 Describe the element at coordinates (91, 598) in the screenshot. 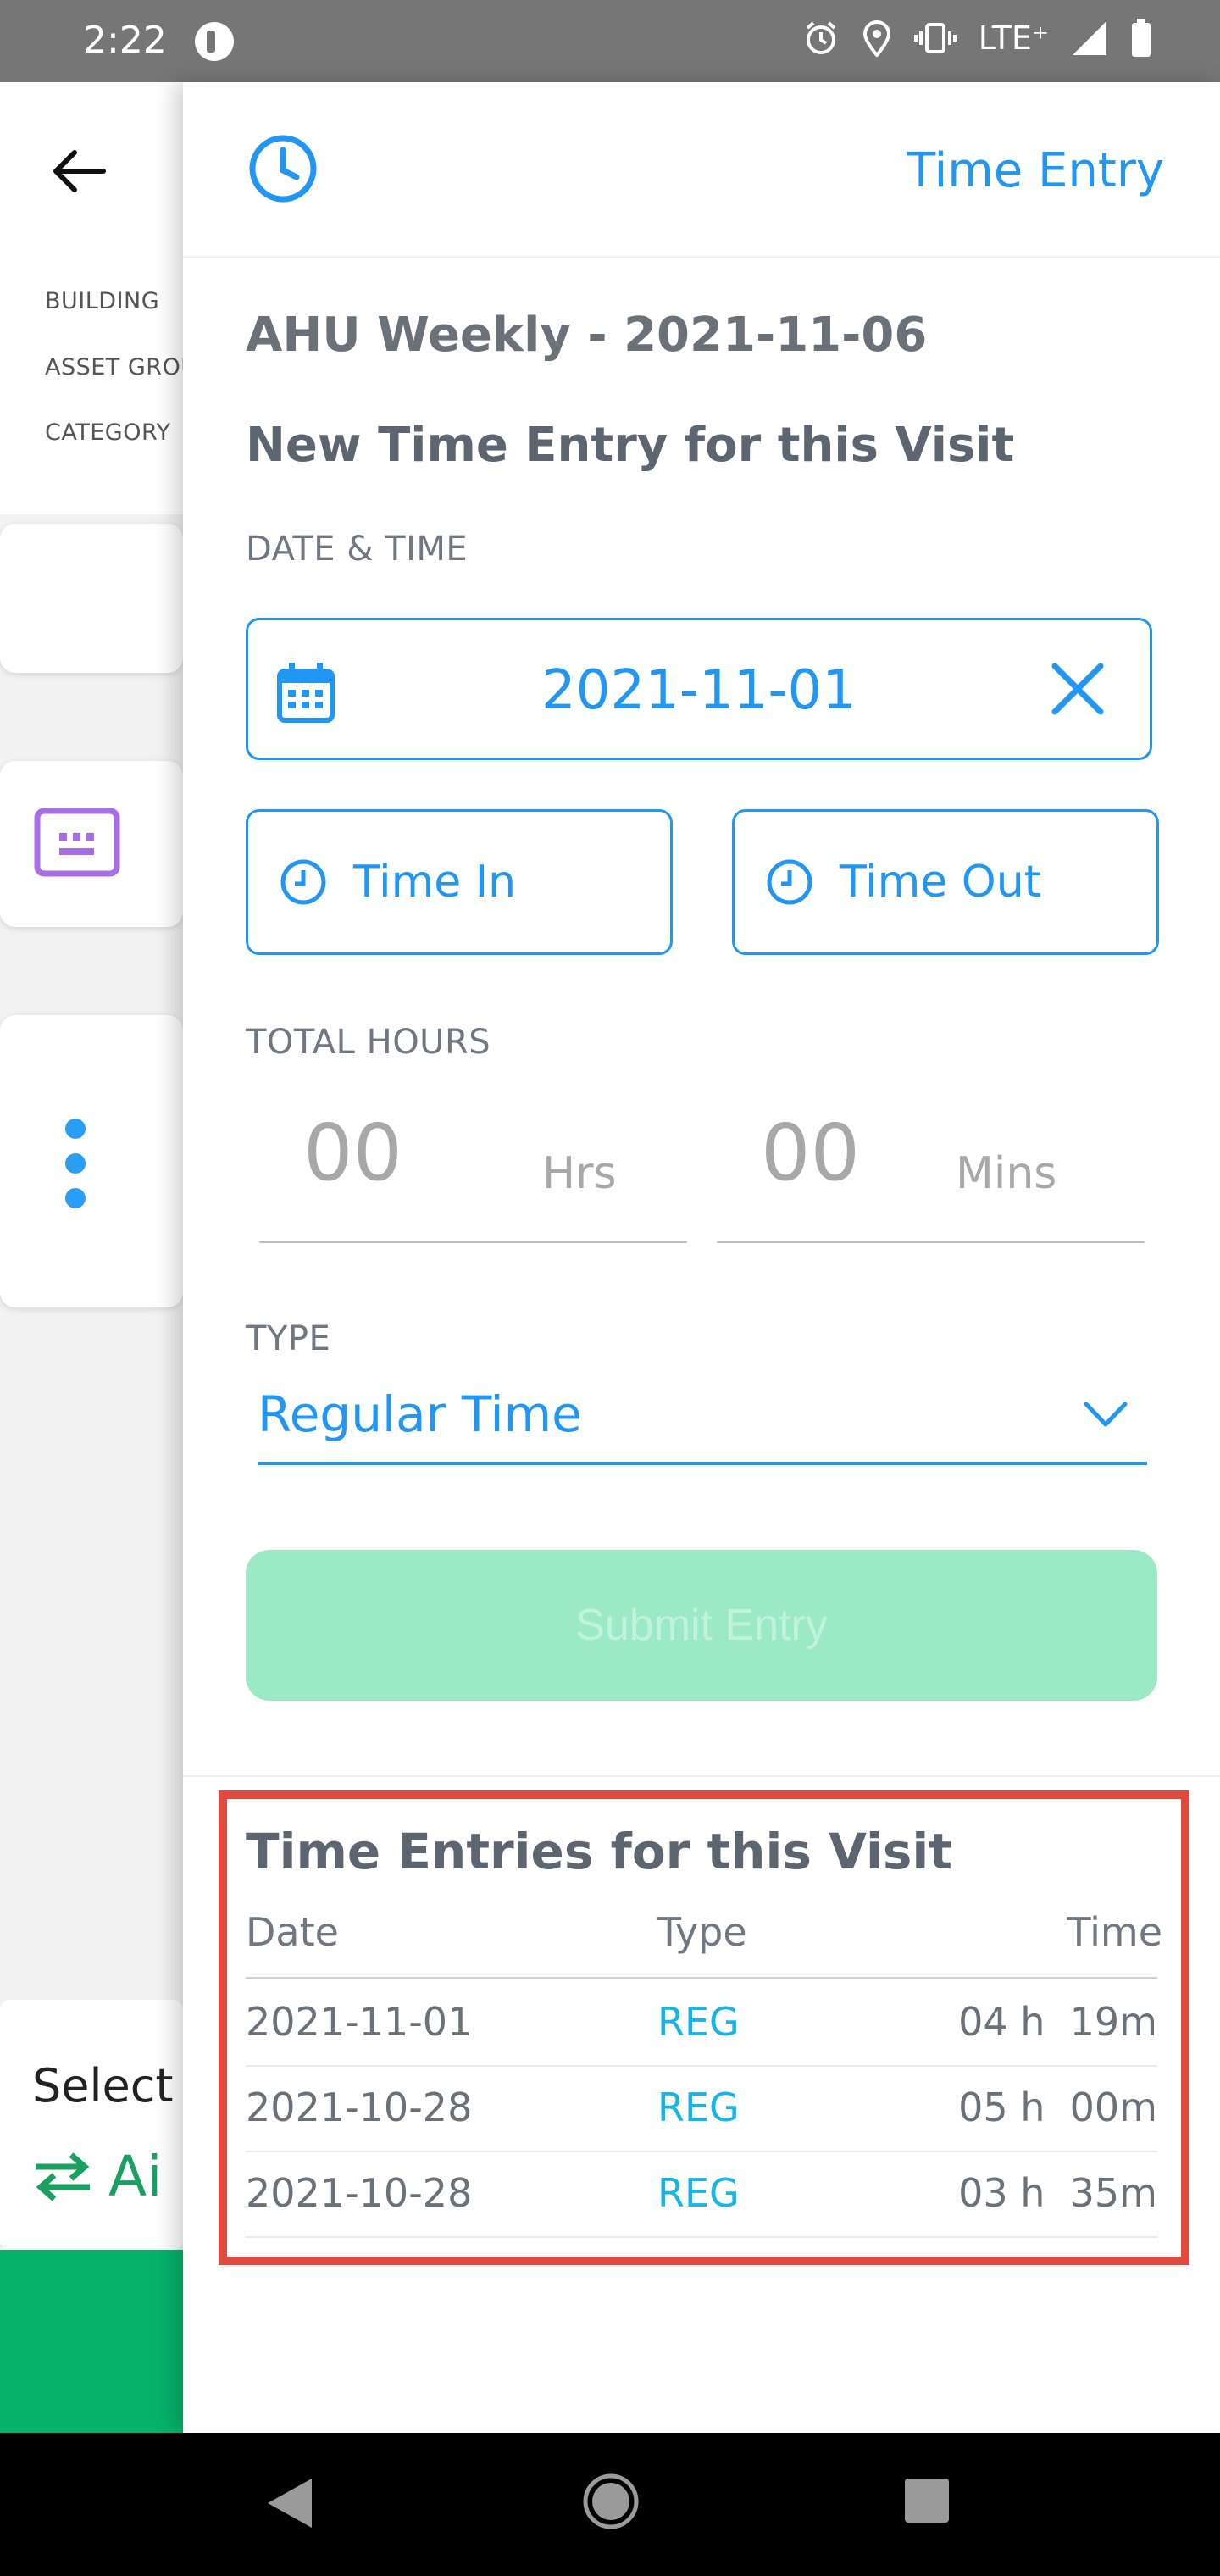

I see `background-card` at that location.